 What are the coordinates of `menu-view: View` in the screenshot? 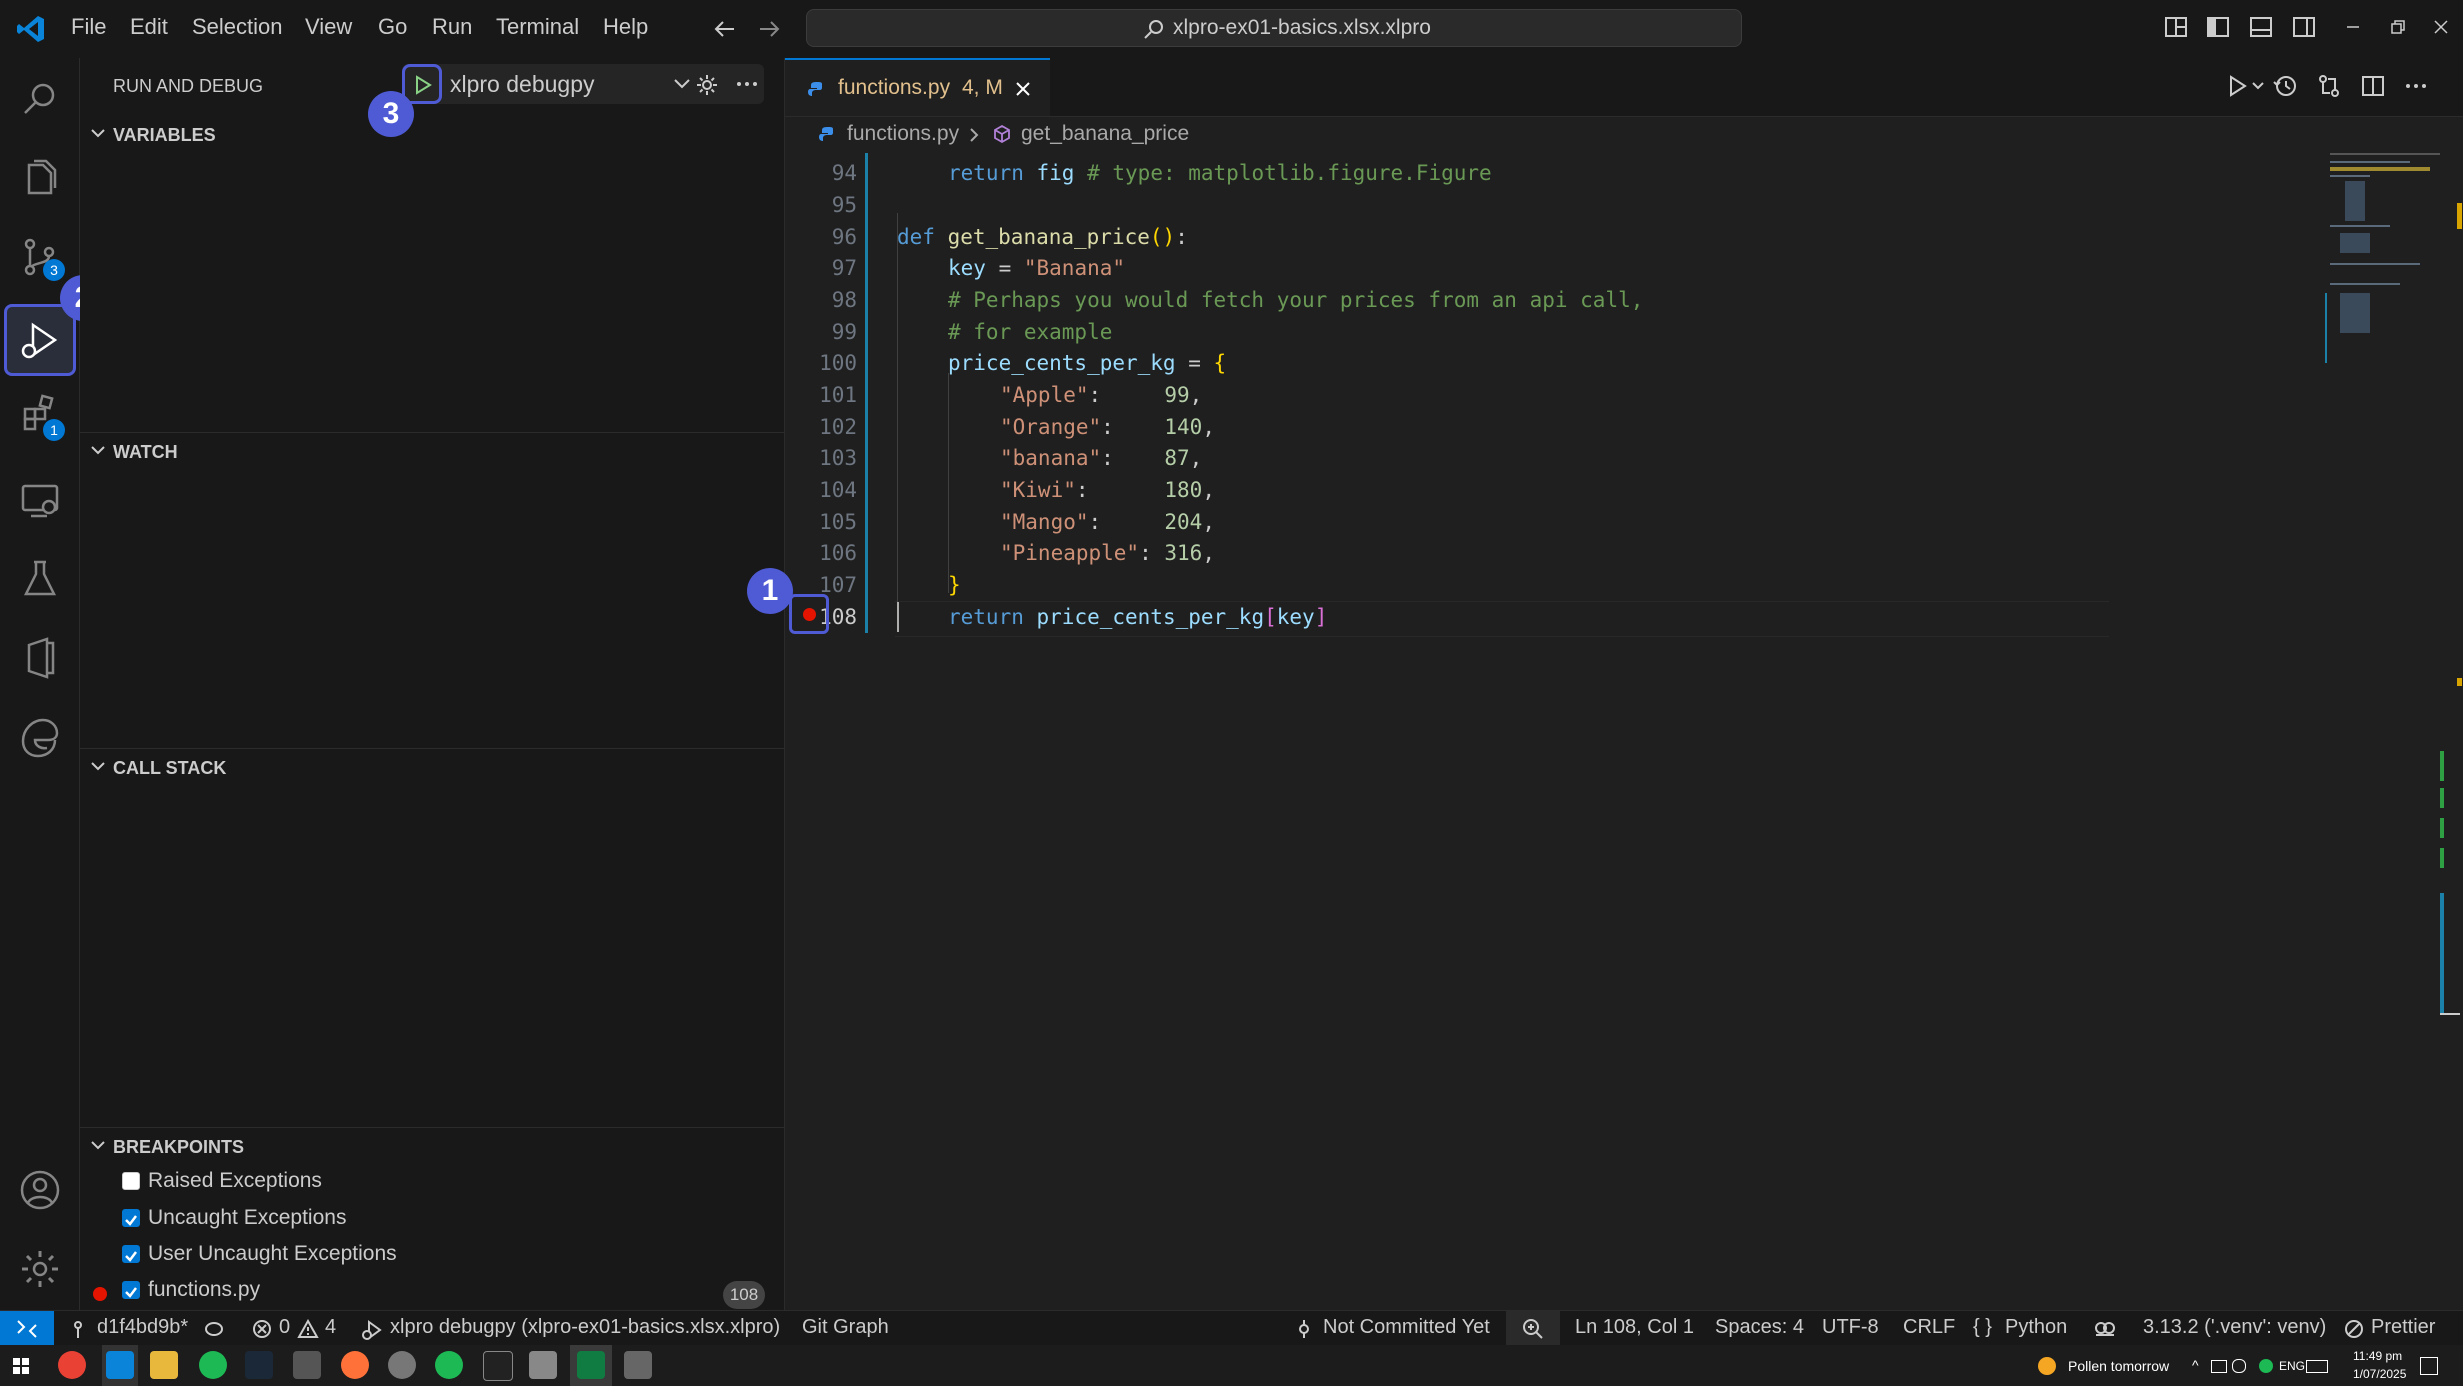 It's located at (328, 27).